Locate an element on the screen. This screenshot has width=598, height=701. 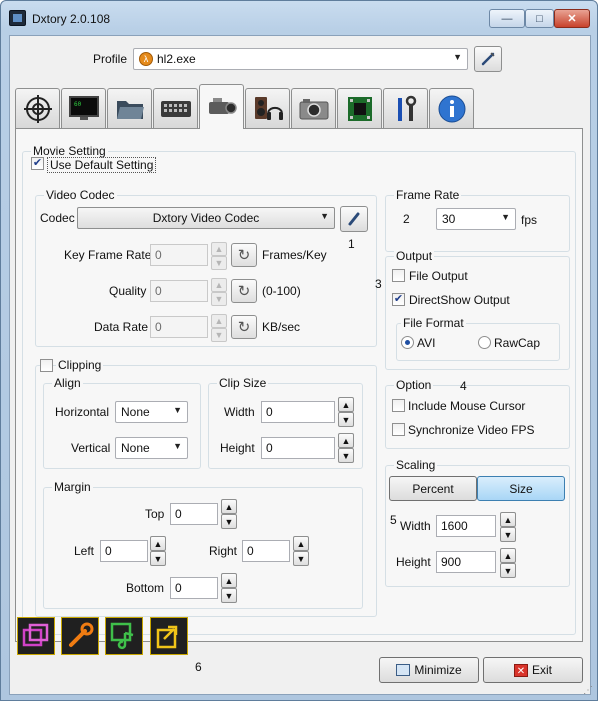
maximize-window-button: □ is located at coordinates (539, 18).